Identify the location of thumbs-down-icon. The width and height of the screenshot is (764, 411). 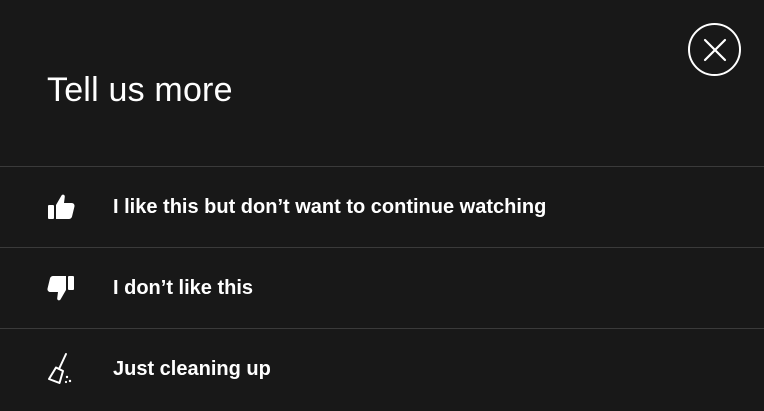
(61, 288).